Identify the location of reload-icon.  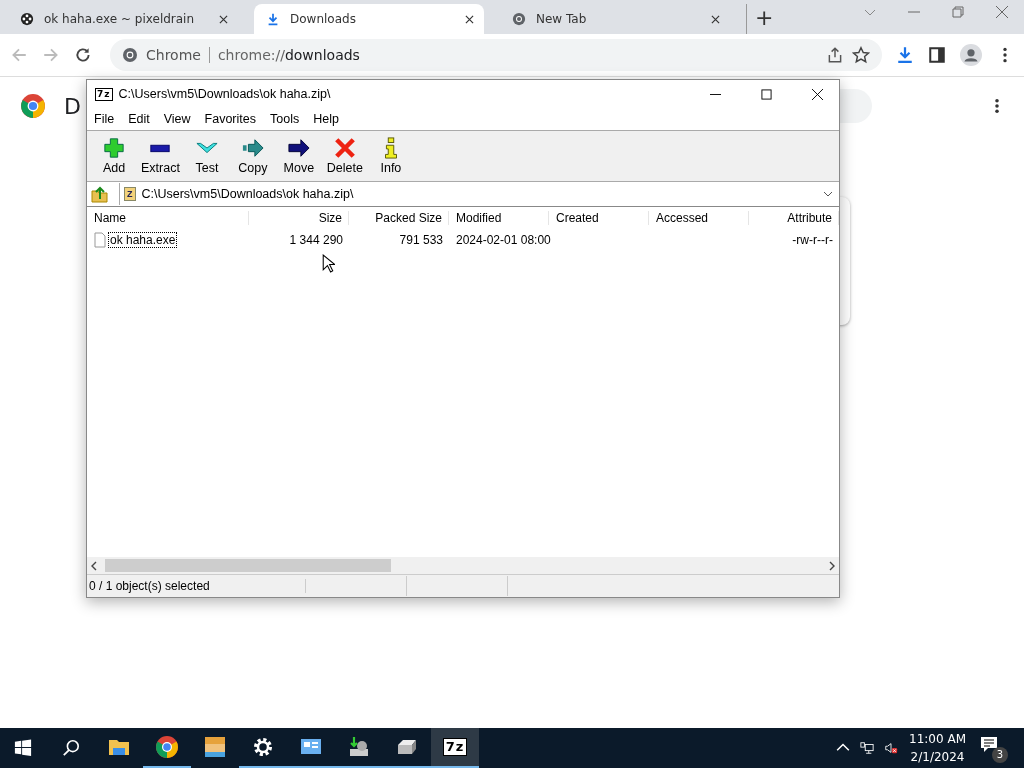
(83, 55).